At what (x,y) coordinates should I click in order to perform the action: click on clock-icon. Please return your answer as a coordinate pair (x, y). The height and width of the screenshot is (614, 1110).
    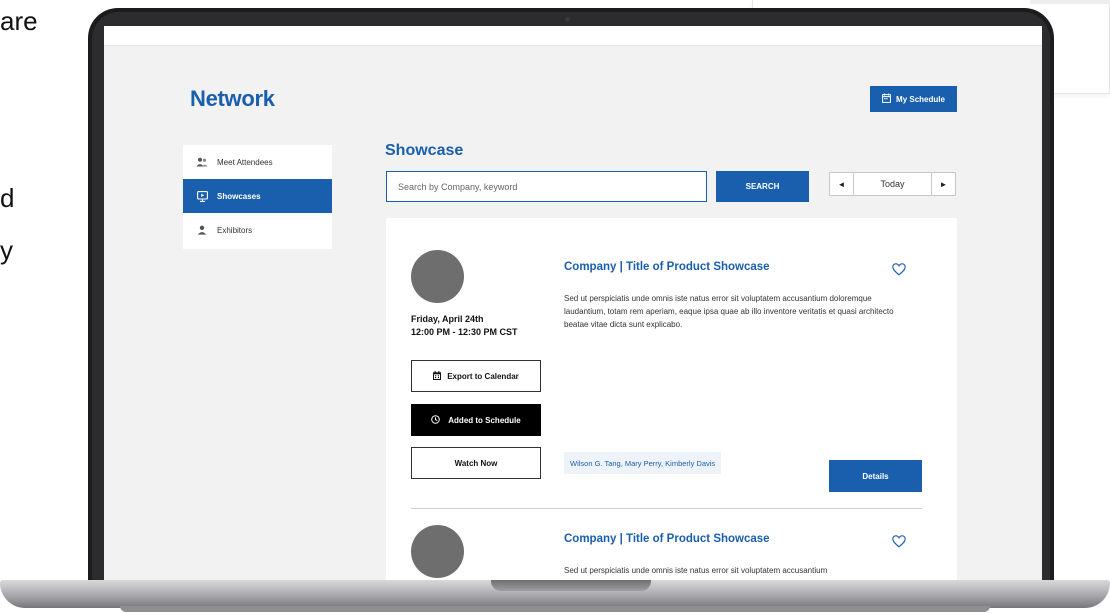
    Looking at the image, I should click on (436, 420).